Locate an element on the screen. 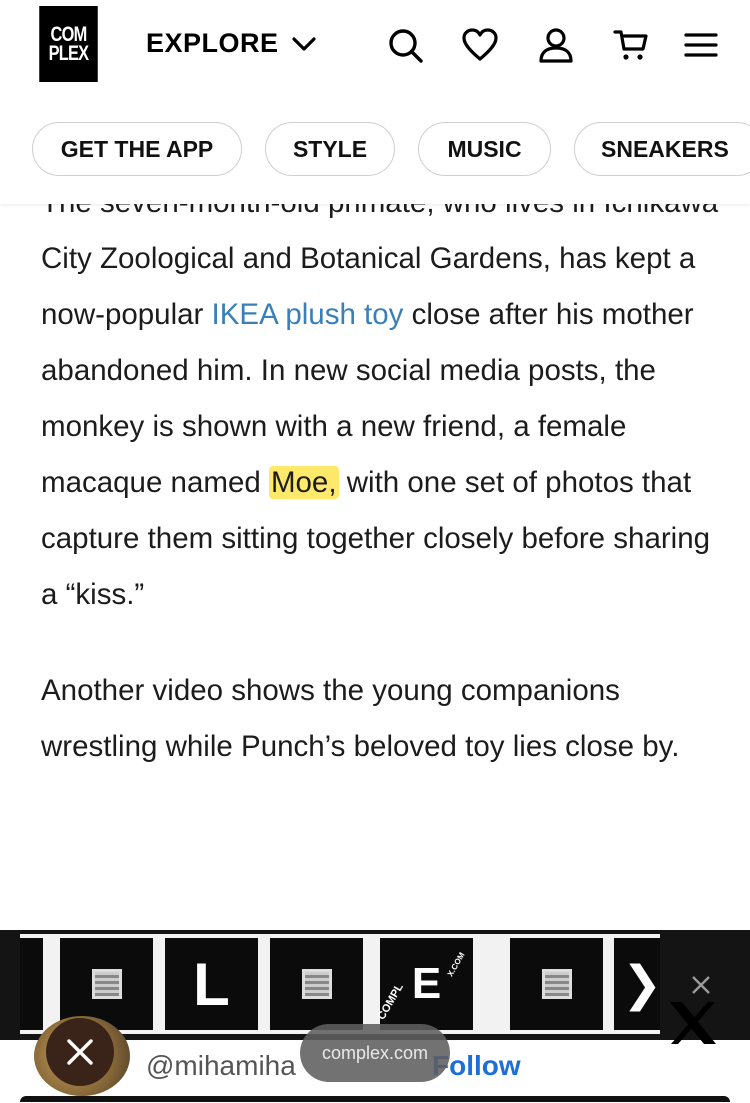  pill-sneakers: SNEAKERS is located at coordinates (662, 149).